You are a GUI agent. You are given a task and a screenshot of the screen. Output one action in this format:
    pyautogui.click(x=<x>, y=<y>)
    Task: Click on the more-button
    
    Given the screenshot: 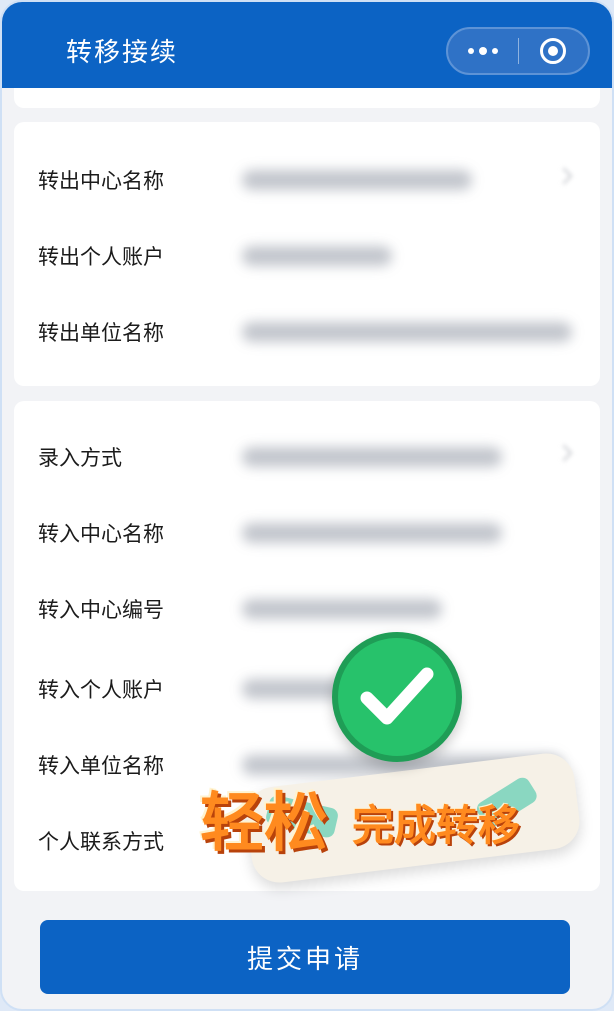 What is the action you would take?
    pyautogui.click(x=483, y=51)
    